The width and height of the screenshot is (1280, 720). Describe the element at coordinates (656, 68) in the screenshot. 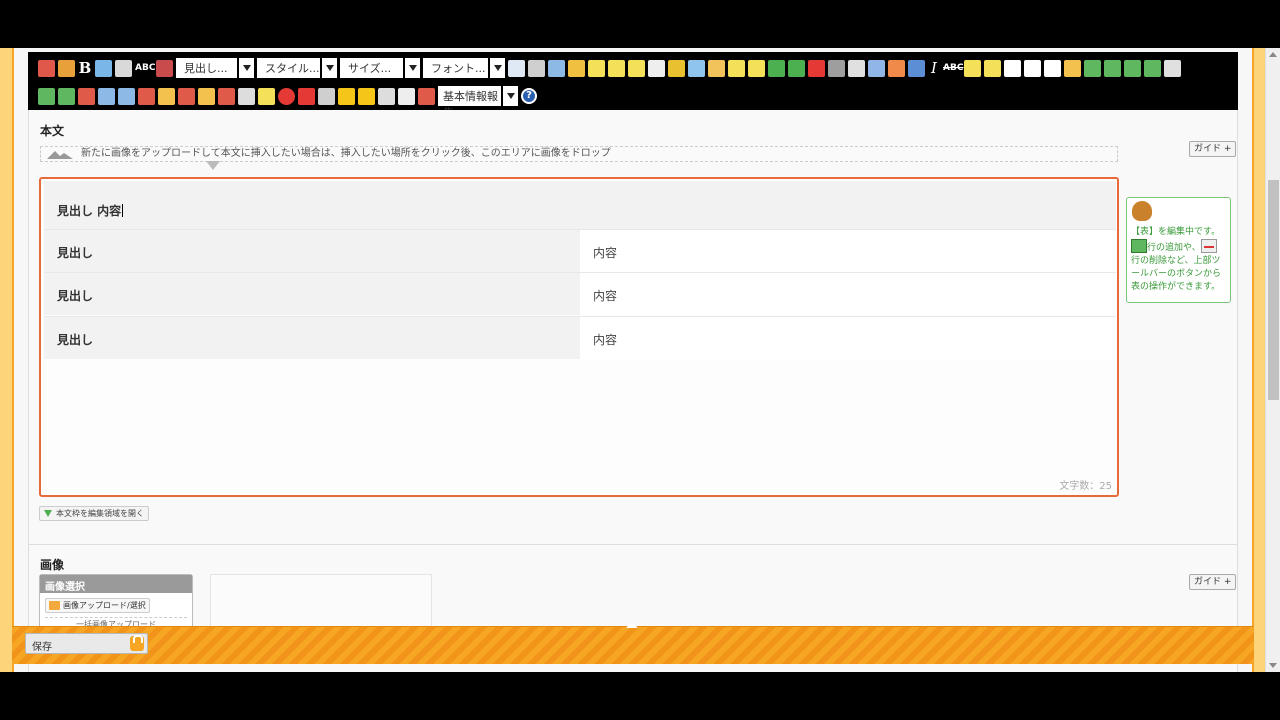

I see `hr-icon` at that location.